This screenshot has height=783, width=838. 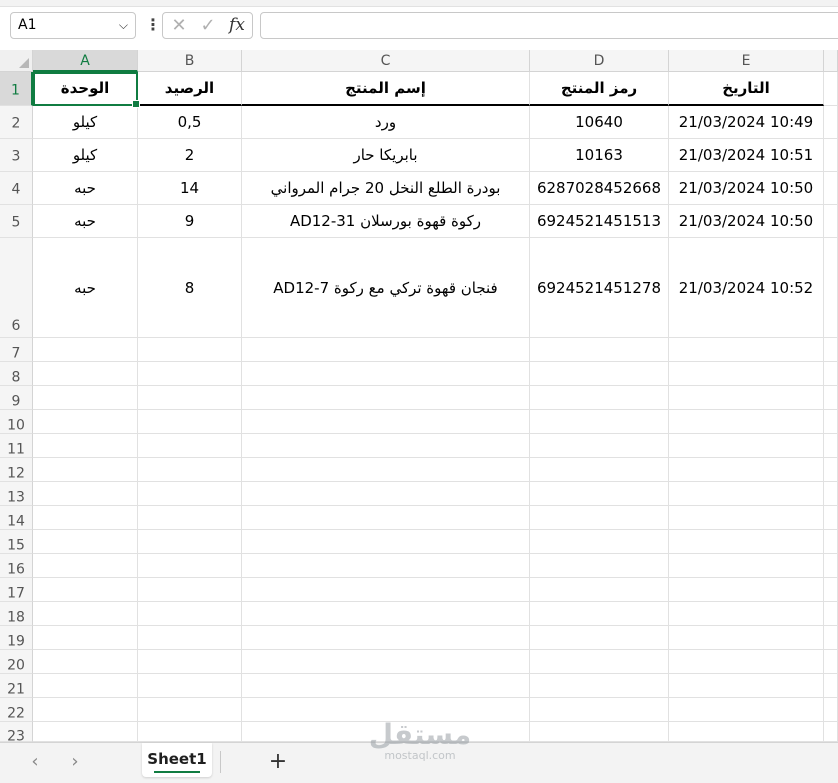 I want to click on cell-c20, so click(x=386, y=662).